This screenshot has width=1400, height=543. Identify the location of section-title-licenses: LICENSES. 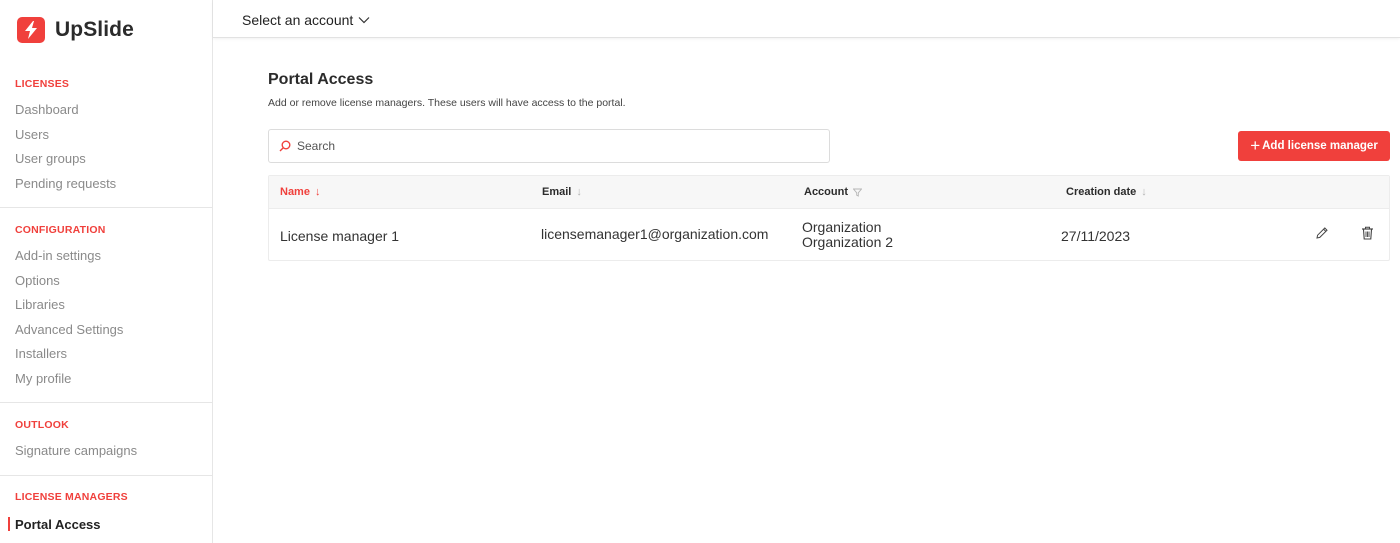
(42, 84).